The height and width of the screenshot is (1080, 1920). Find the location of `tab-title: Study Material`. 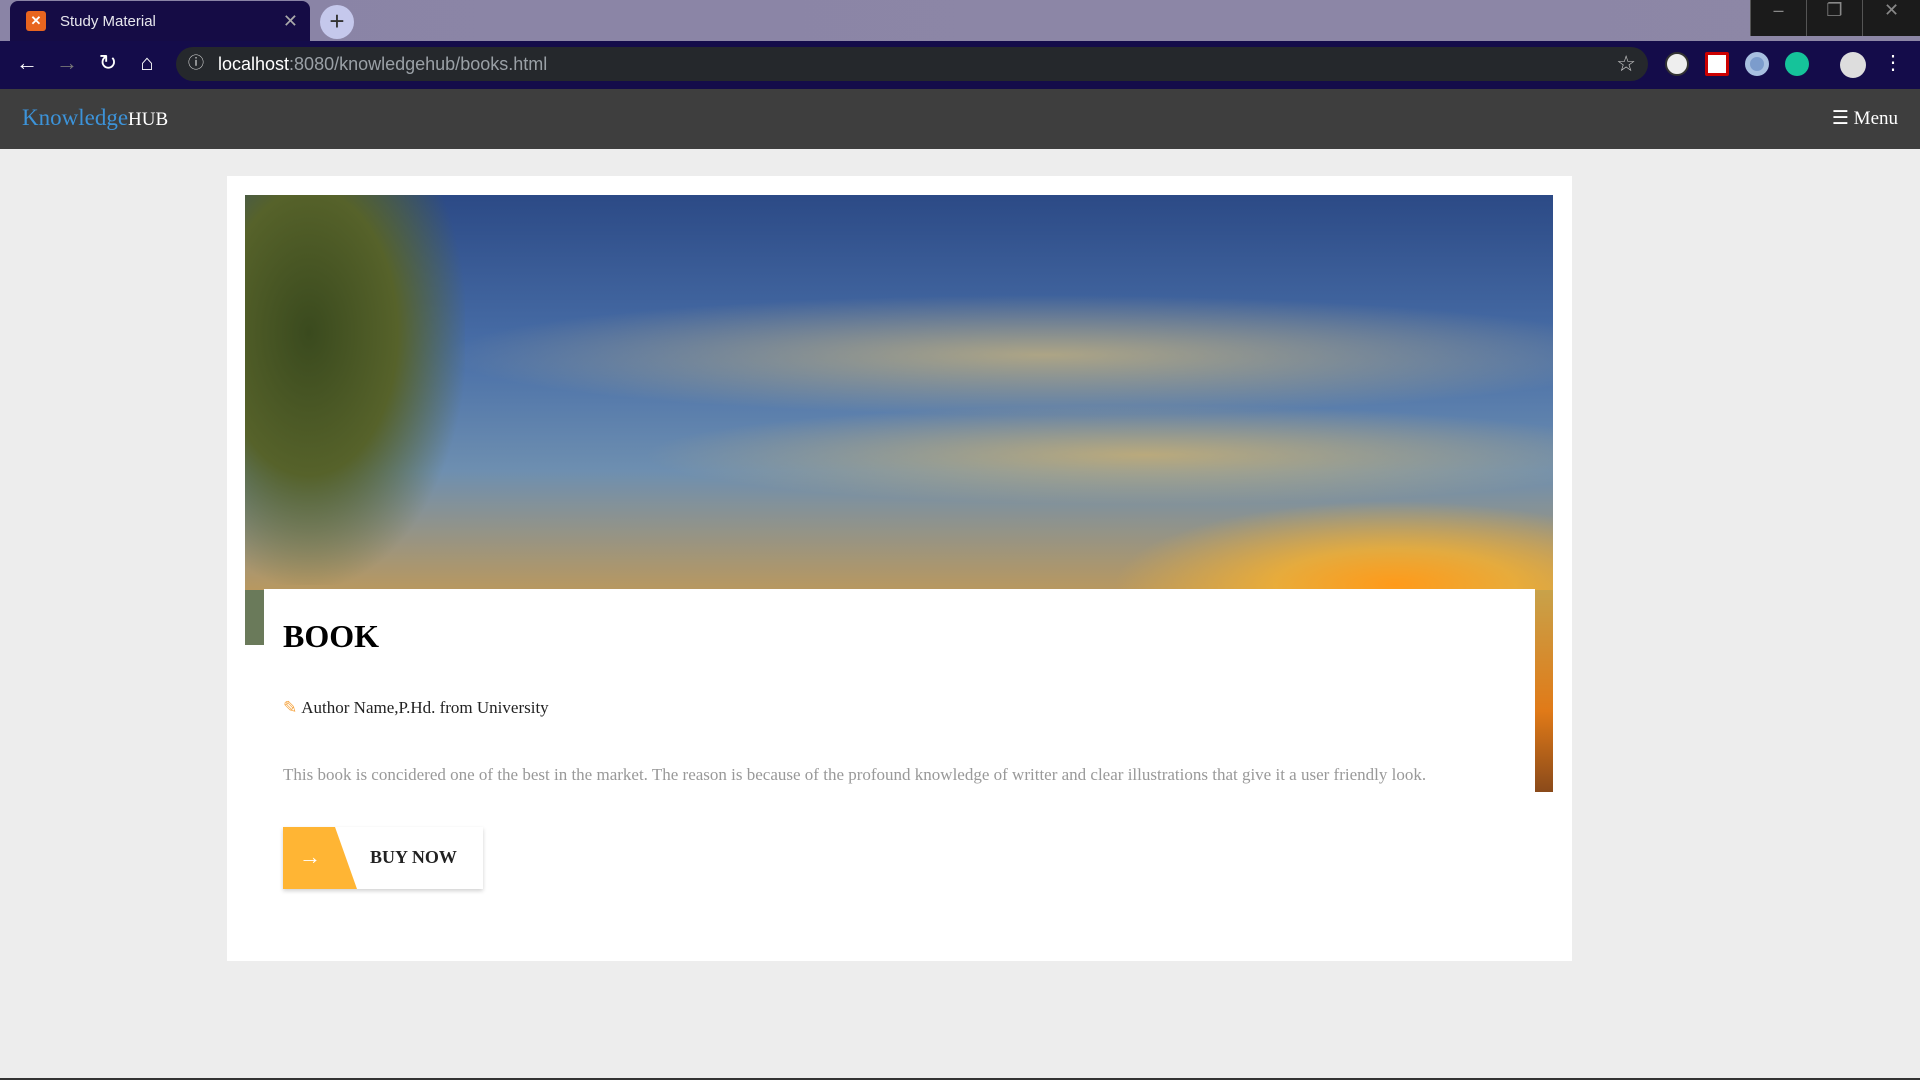

tab-title: Study Material is located at coordinates (108, 21).